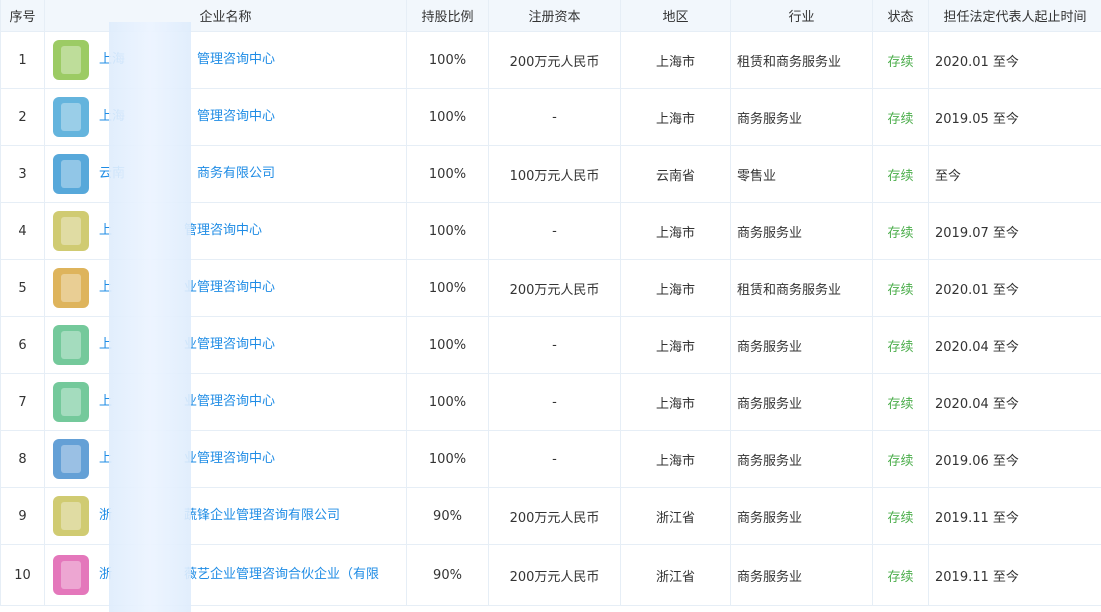  What do you see at coordinates (22, 288) in the screenshot?
I see `row-index: 5` at bounding box center [22, 288].